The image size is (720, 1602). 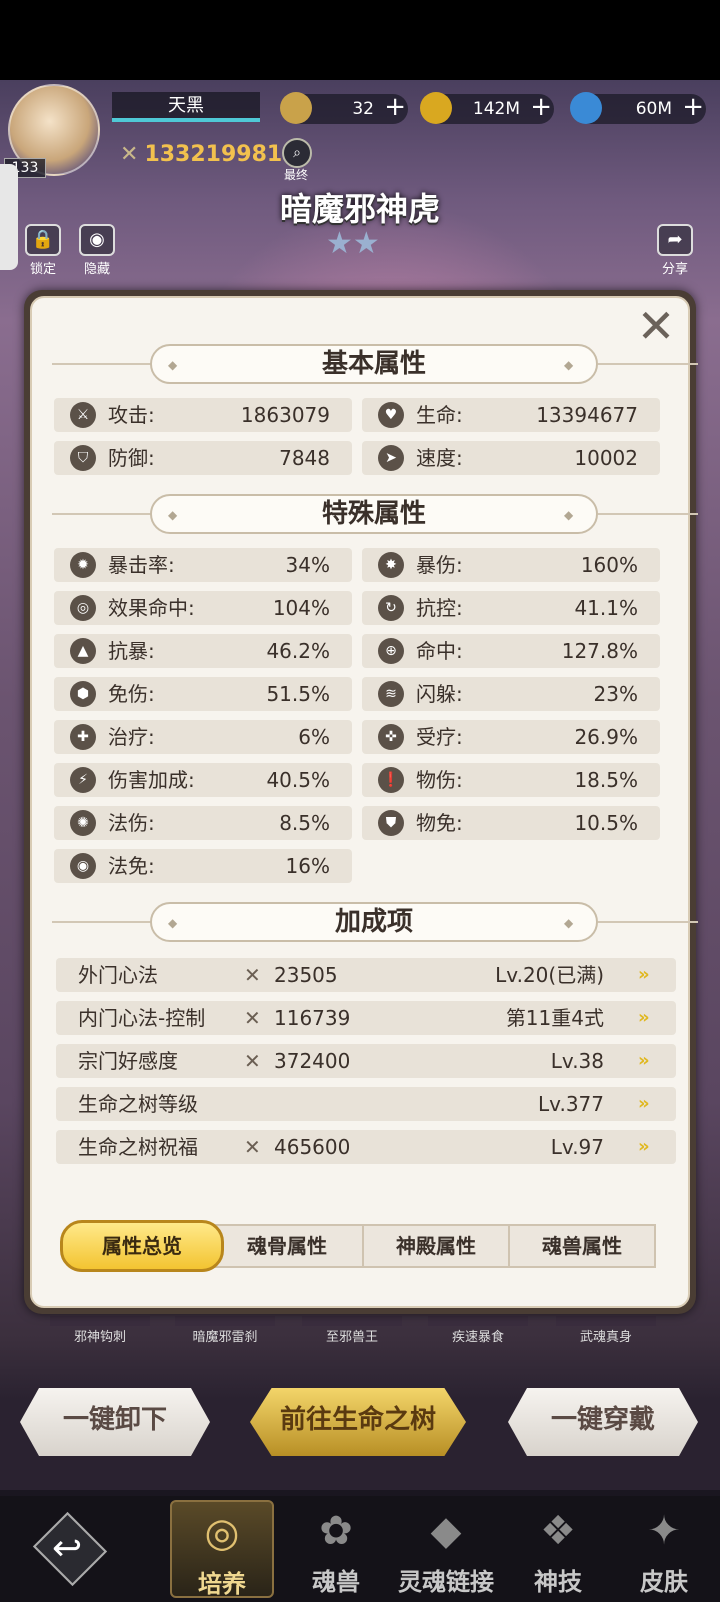 I want to click on stat-label: 抗暴:, so click(x=131, y=651).